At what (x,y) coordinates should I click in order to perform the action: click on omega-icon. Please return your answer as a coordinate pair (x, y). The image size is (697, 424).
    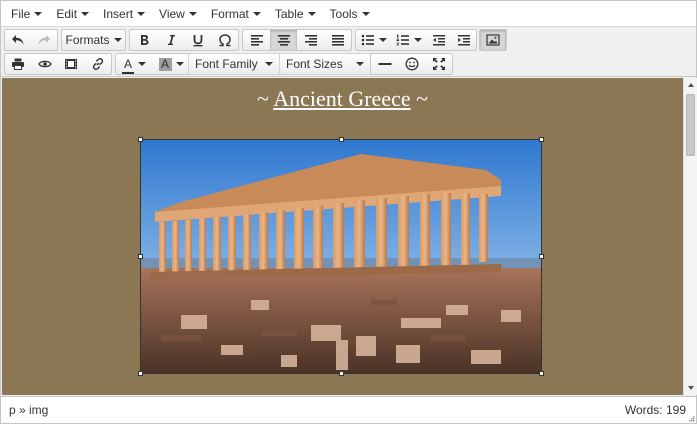
    Looking at the image, I should click on (224, 39).